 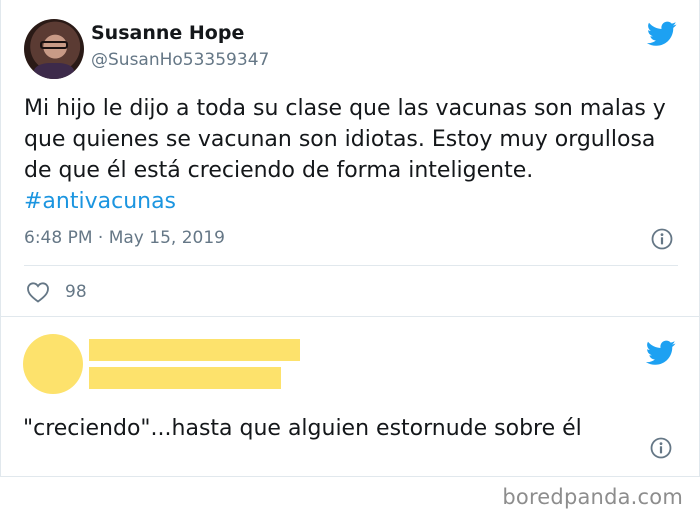 I want to click on timestamp: 6:48 PM · May 15, 2019, so click(x=124, y=238).